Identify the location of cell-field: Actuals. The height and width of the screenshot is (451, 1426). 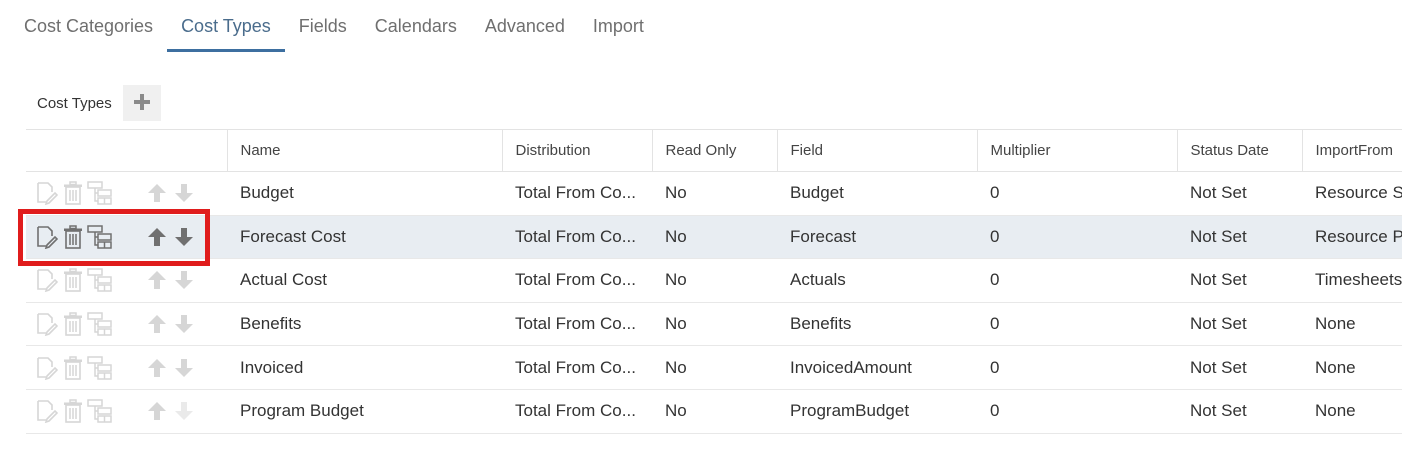
(877, 280).